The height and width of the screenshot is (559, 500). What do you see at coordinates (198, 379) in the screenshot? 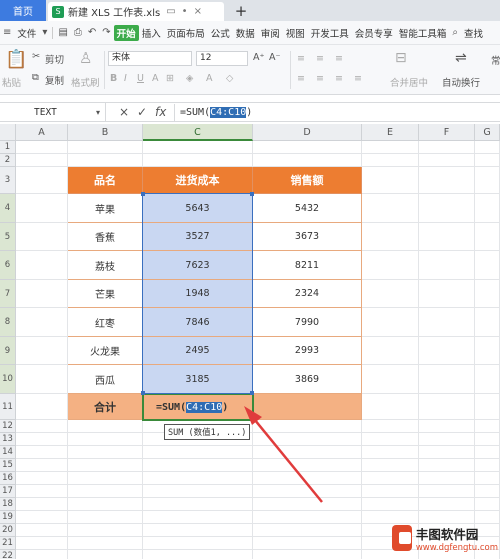
I see `cost-value-cell: 3185` at bounding box center [198, 379].